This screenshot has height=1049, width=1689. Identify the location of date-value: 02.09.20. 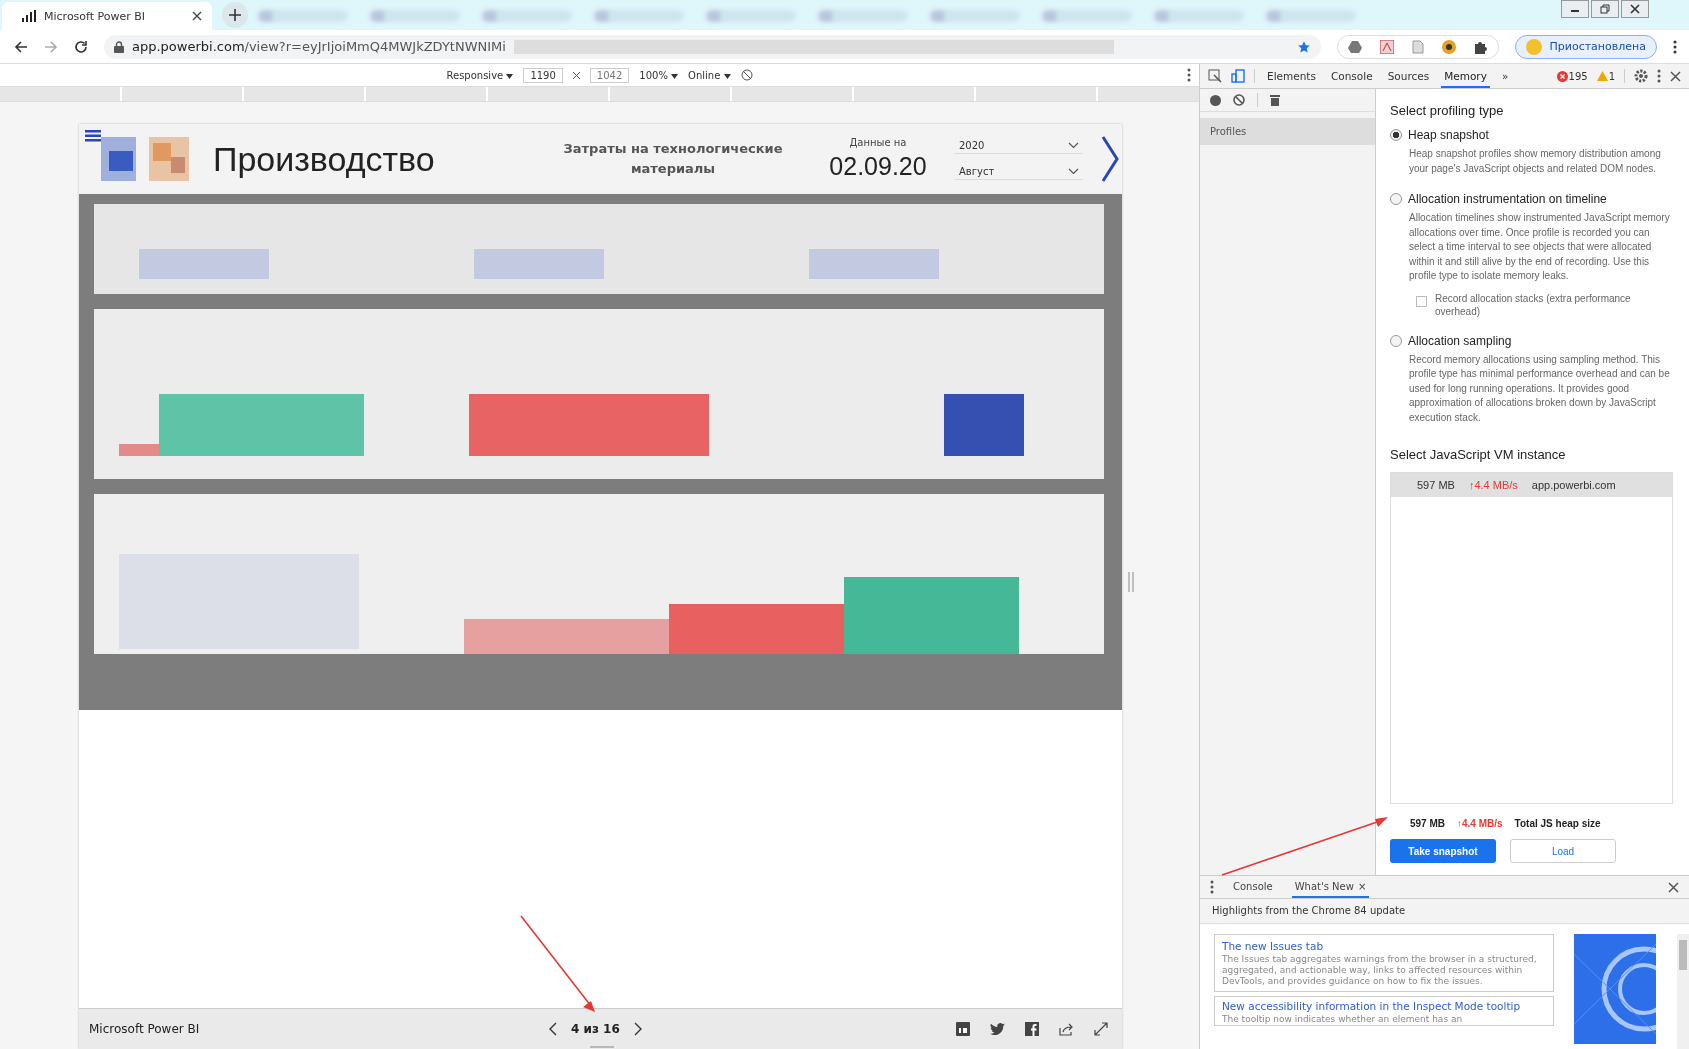
(878, 166).